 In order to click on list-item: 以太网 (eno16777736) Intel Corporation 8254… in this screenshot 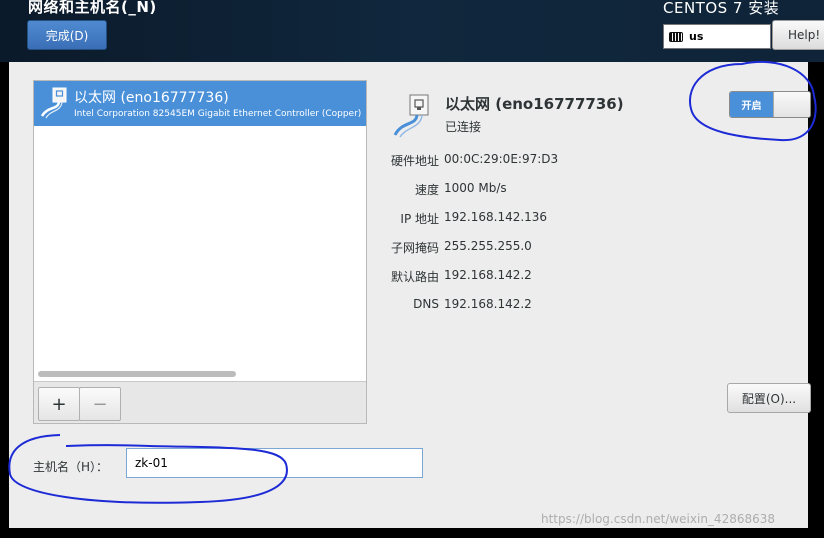, I will do `click(200, 103)`.